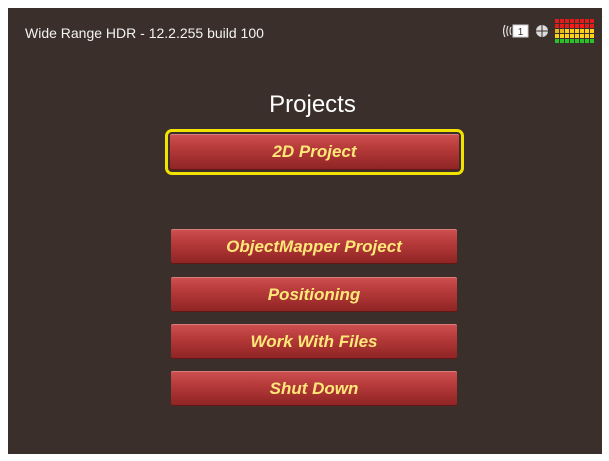  What do you see at coordinates (542, 31) in the screenshot?
I see `globe-icon` at bounding box center [542, 31].